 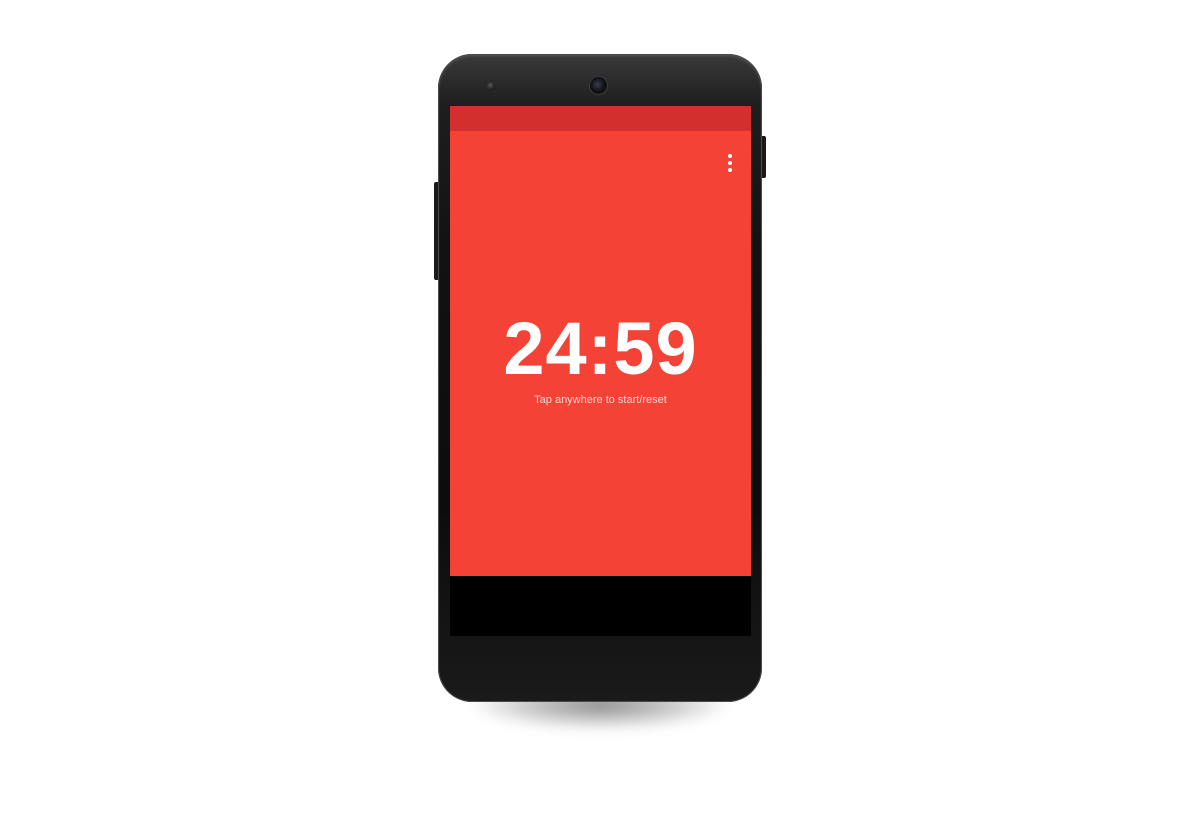 What do you see at coordinates (764, 157) in the screenshot?
I see `power-button` at bounding box center [764, 157].